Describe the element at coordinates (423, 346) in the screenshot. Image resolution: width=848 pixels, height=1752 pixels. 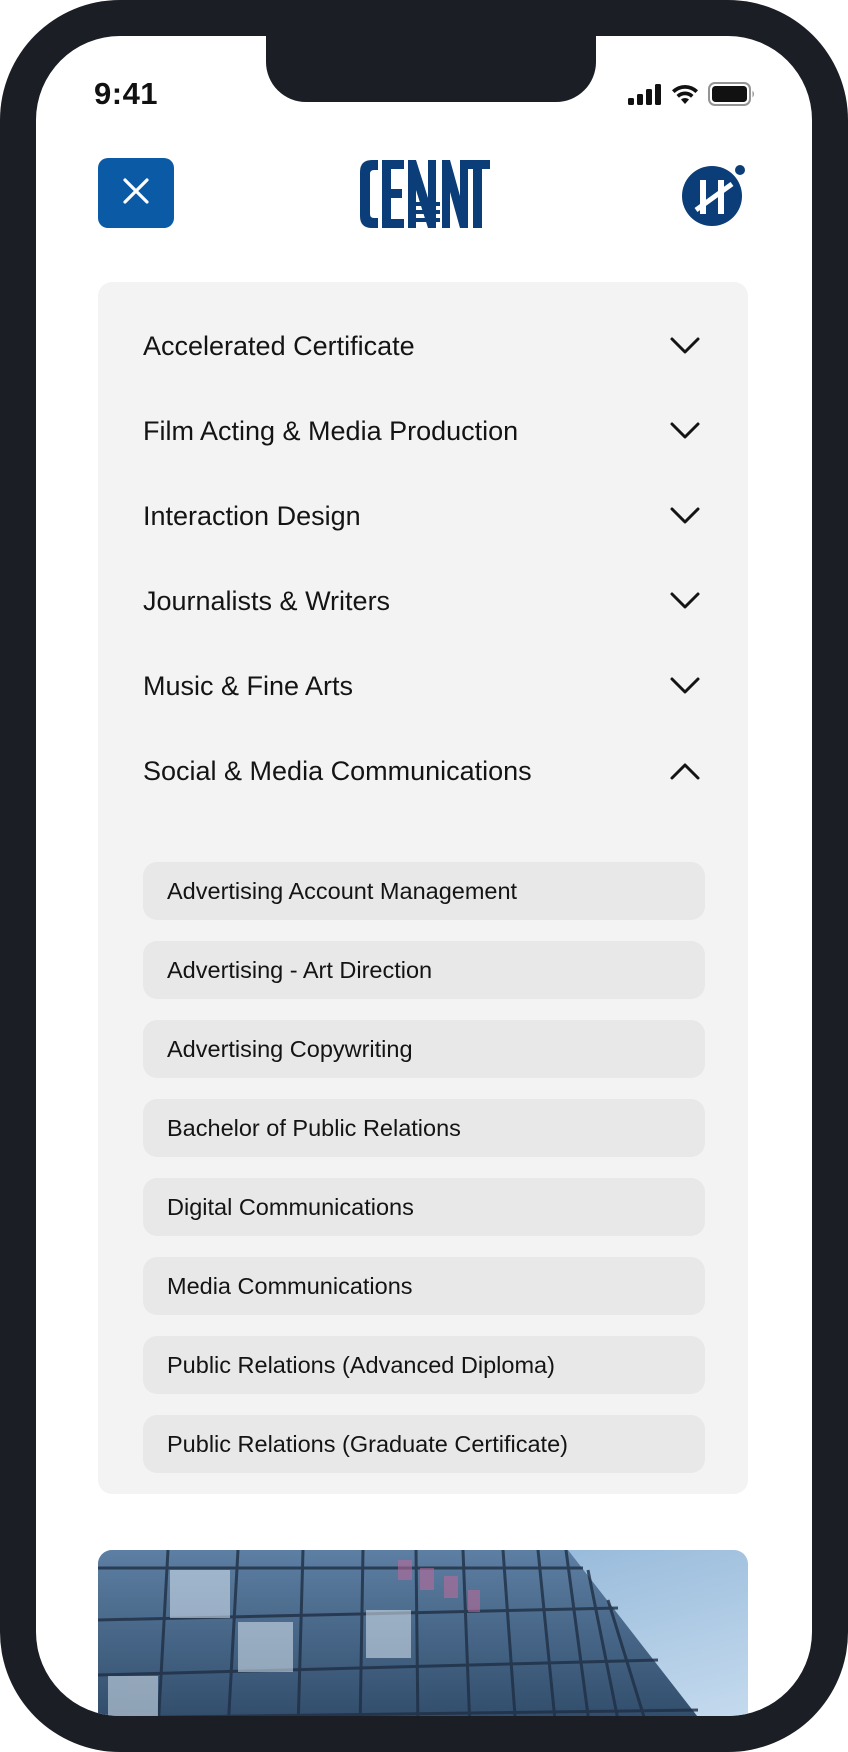
I see `category-accelerated-certificate: Accelerated Certificate` at that location.